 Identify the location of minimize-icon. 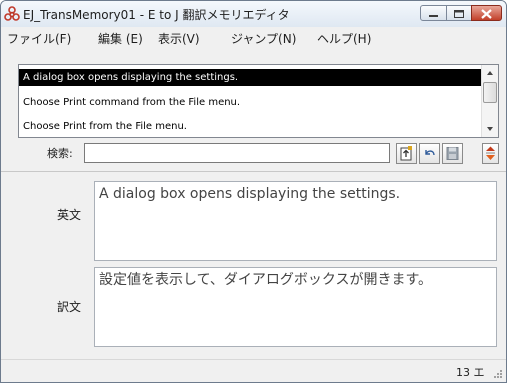
(433, 16).